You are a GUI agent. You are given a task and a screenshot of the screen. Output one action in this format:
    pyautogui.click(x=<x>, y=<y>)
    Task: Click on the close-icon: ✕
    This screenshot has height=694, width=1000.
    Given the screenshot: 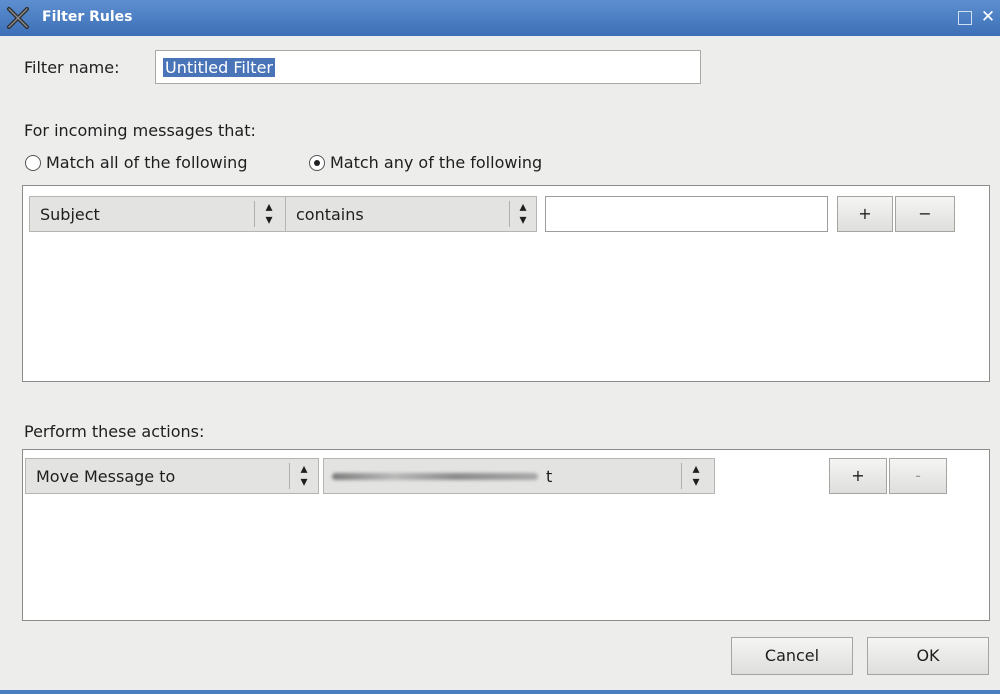 What is the action you would take?
    pyautogui.click(x=988, y=17)
    